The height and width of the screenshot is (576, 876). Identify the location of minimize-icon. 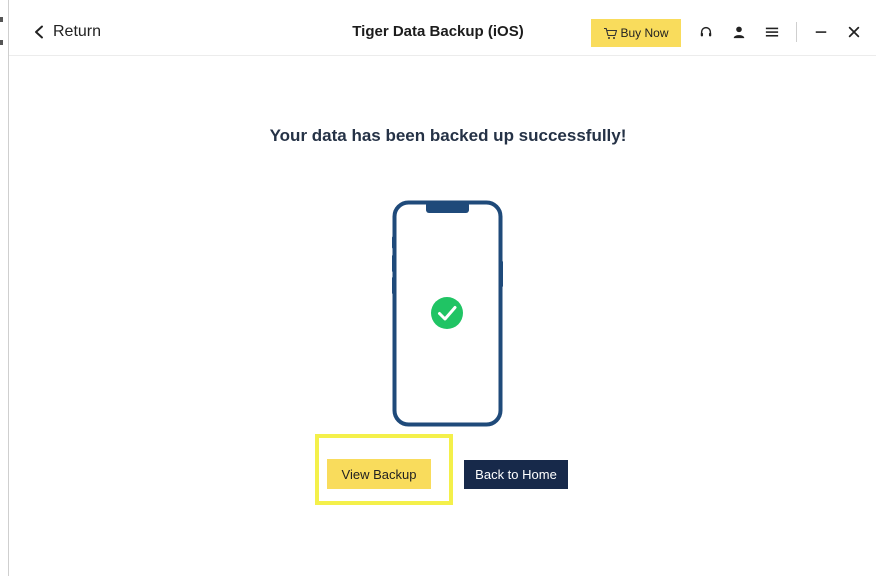
(821, 32).